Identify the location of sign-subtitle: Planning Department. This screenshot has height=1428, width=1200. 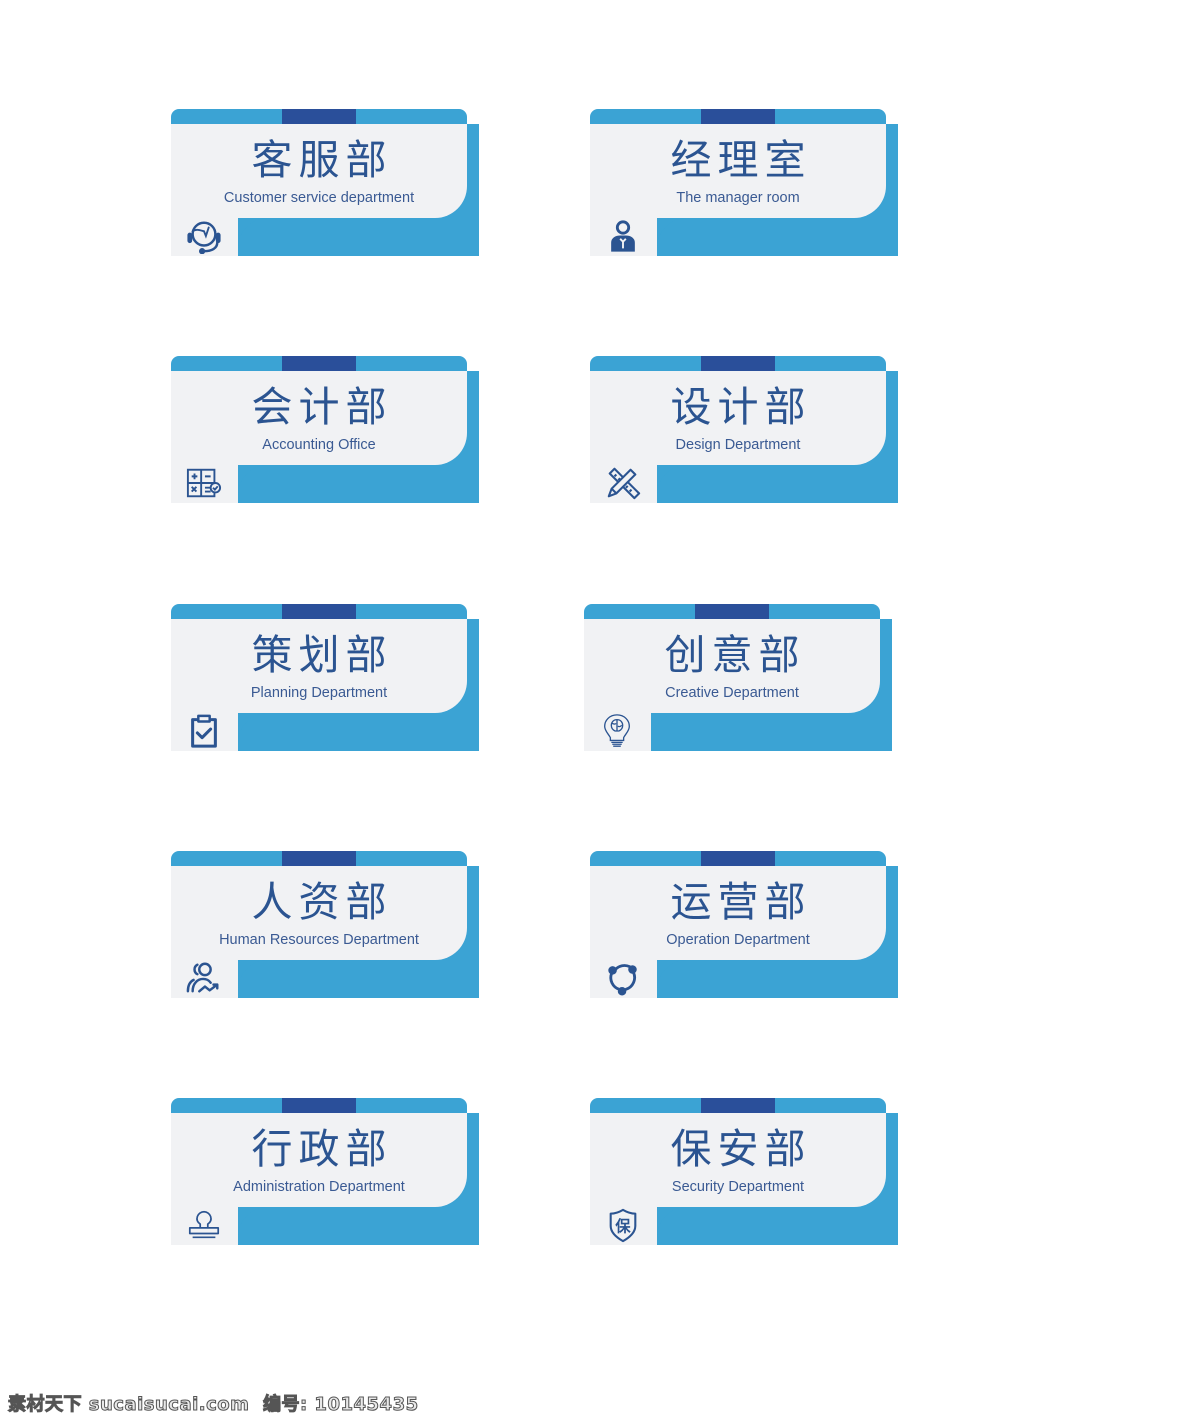
(319, 693).